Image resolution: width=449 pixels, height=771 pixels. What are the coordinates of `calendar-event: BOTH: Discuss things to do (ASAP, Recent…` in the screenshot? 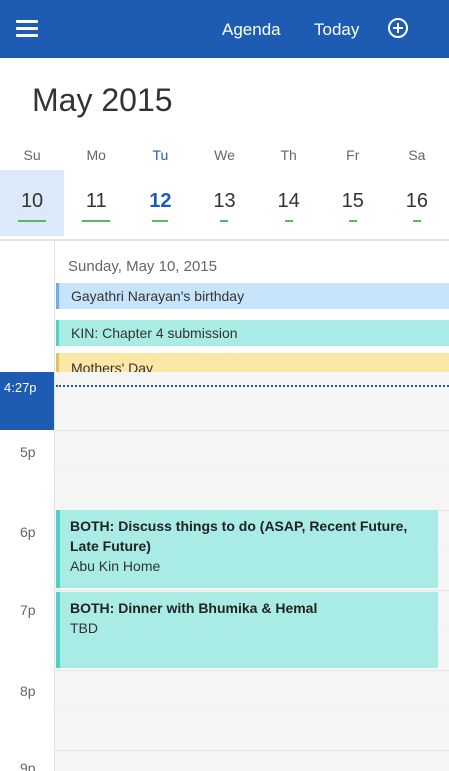 It's located at (247, 549).